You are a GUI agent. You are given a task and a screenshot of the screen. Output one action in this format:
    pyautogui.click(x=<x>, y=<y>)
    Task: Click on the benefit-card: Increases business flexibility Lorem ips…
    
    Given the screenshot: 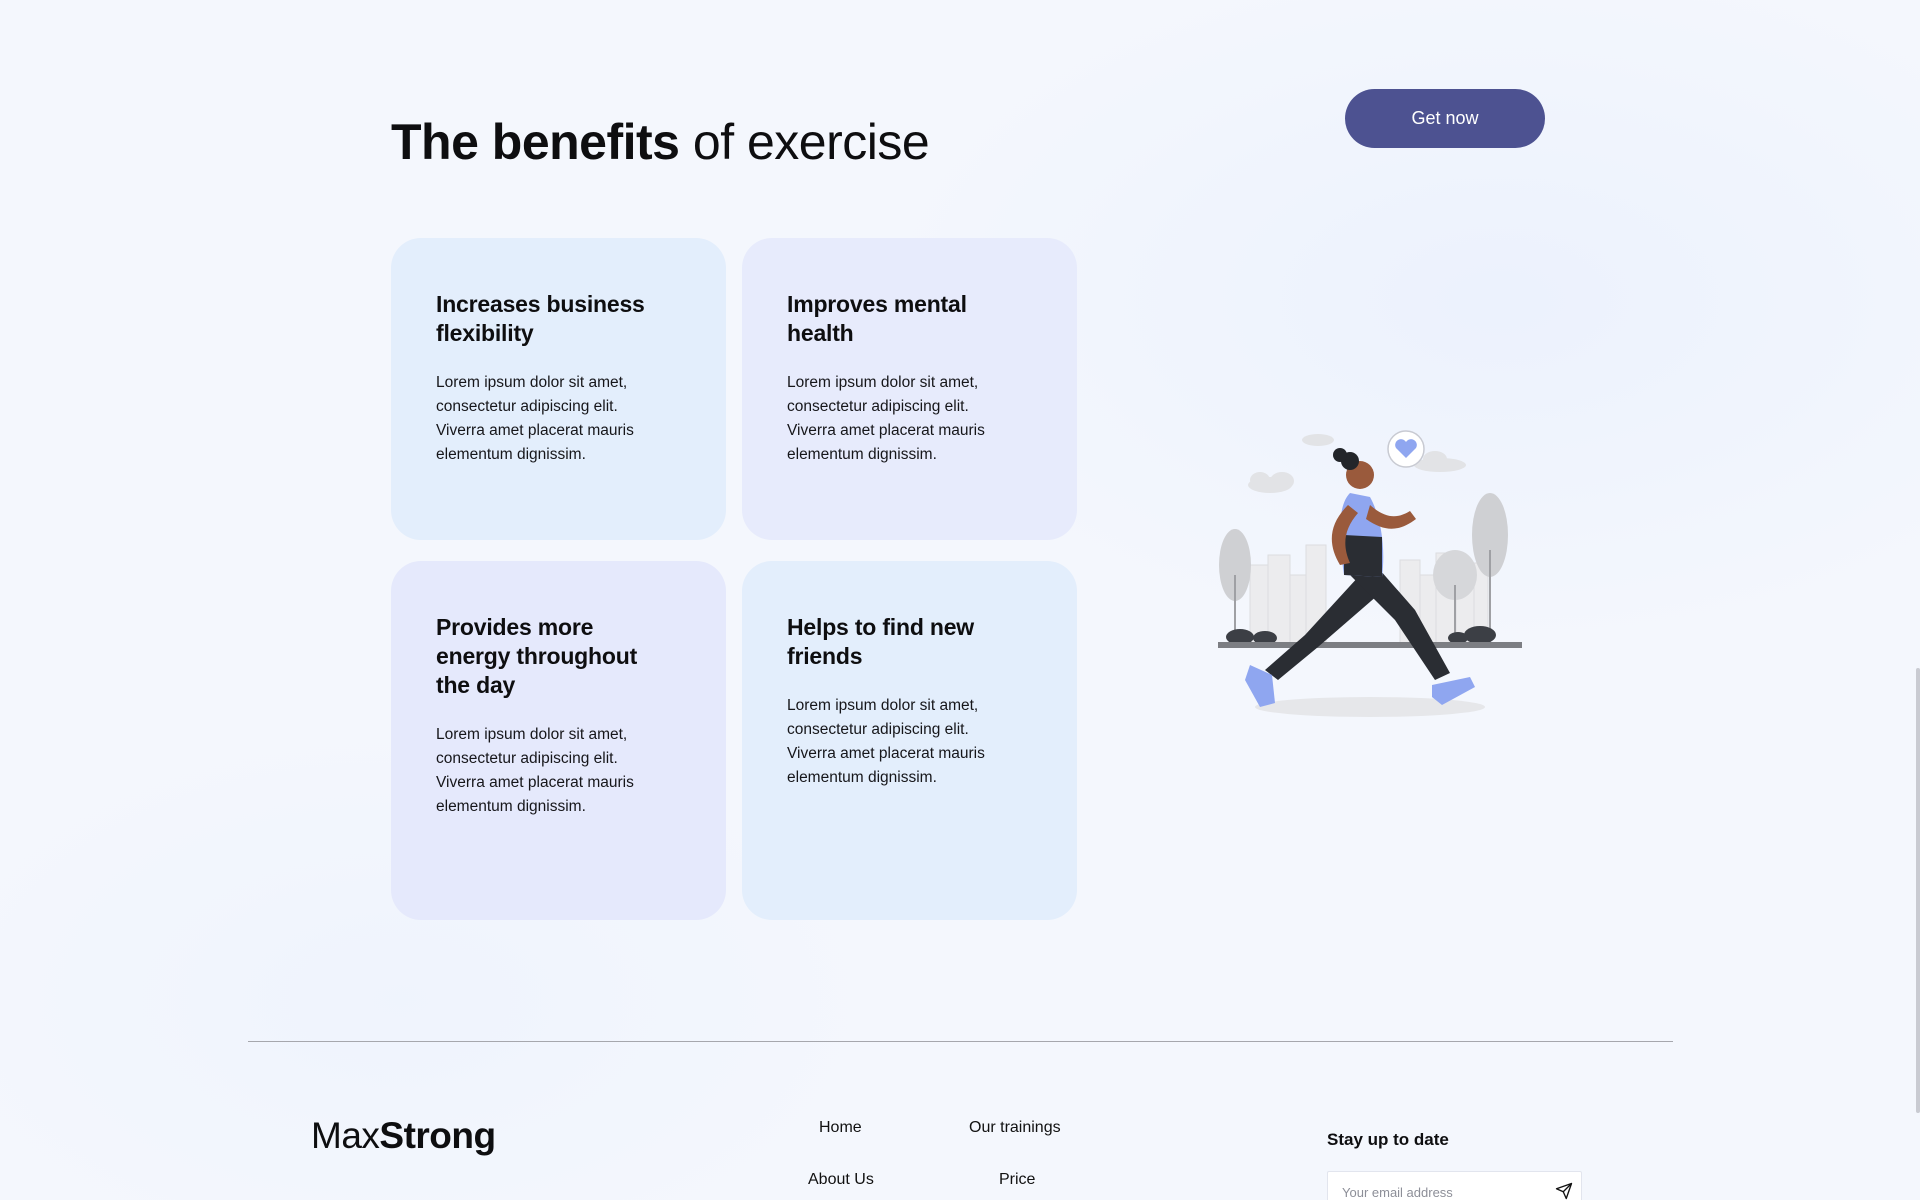 What is the action you would take?
    pyautogui.click(x=558, y=389)
    